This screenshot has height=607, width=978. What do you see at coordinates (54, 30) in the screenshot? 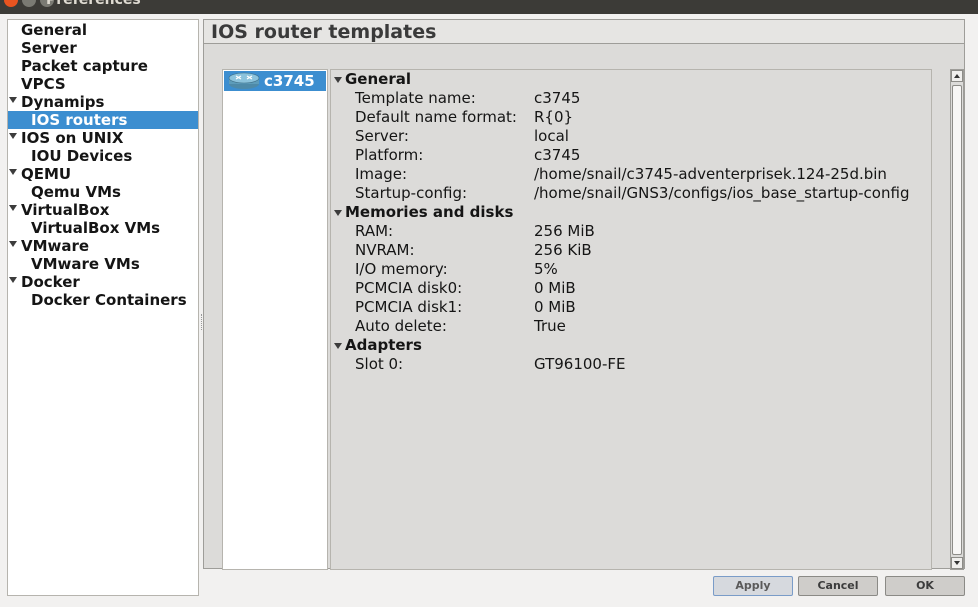
I see `sidebar-item-label: General` at bounding box center [54, 30].